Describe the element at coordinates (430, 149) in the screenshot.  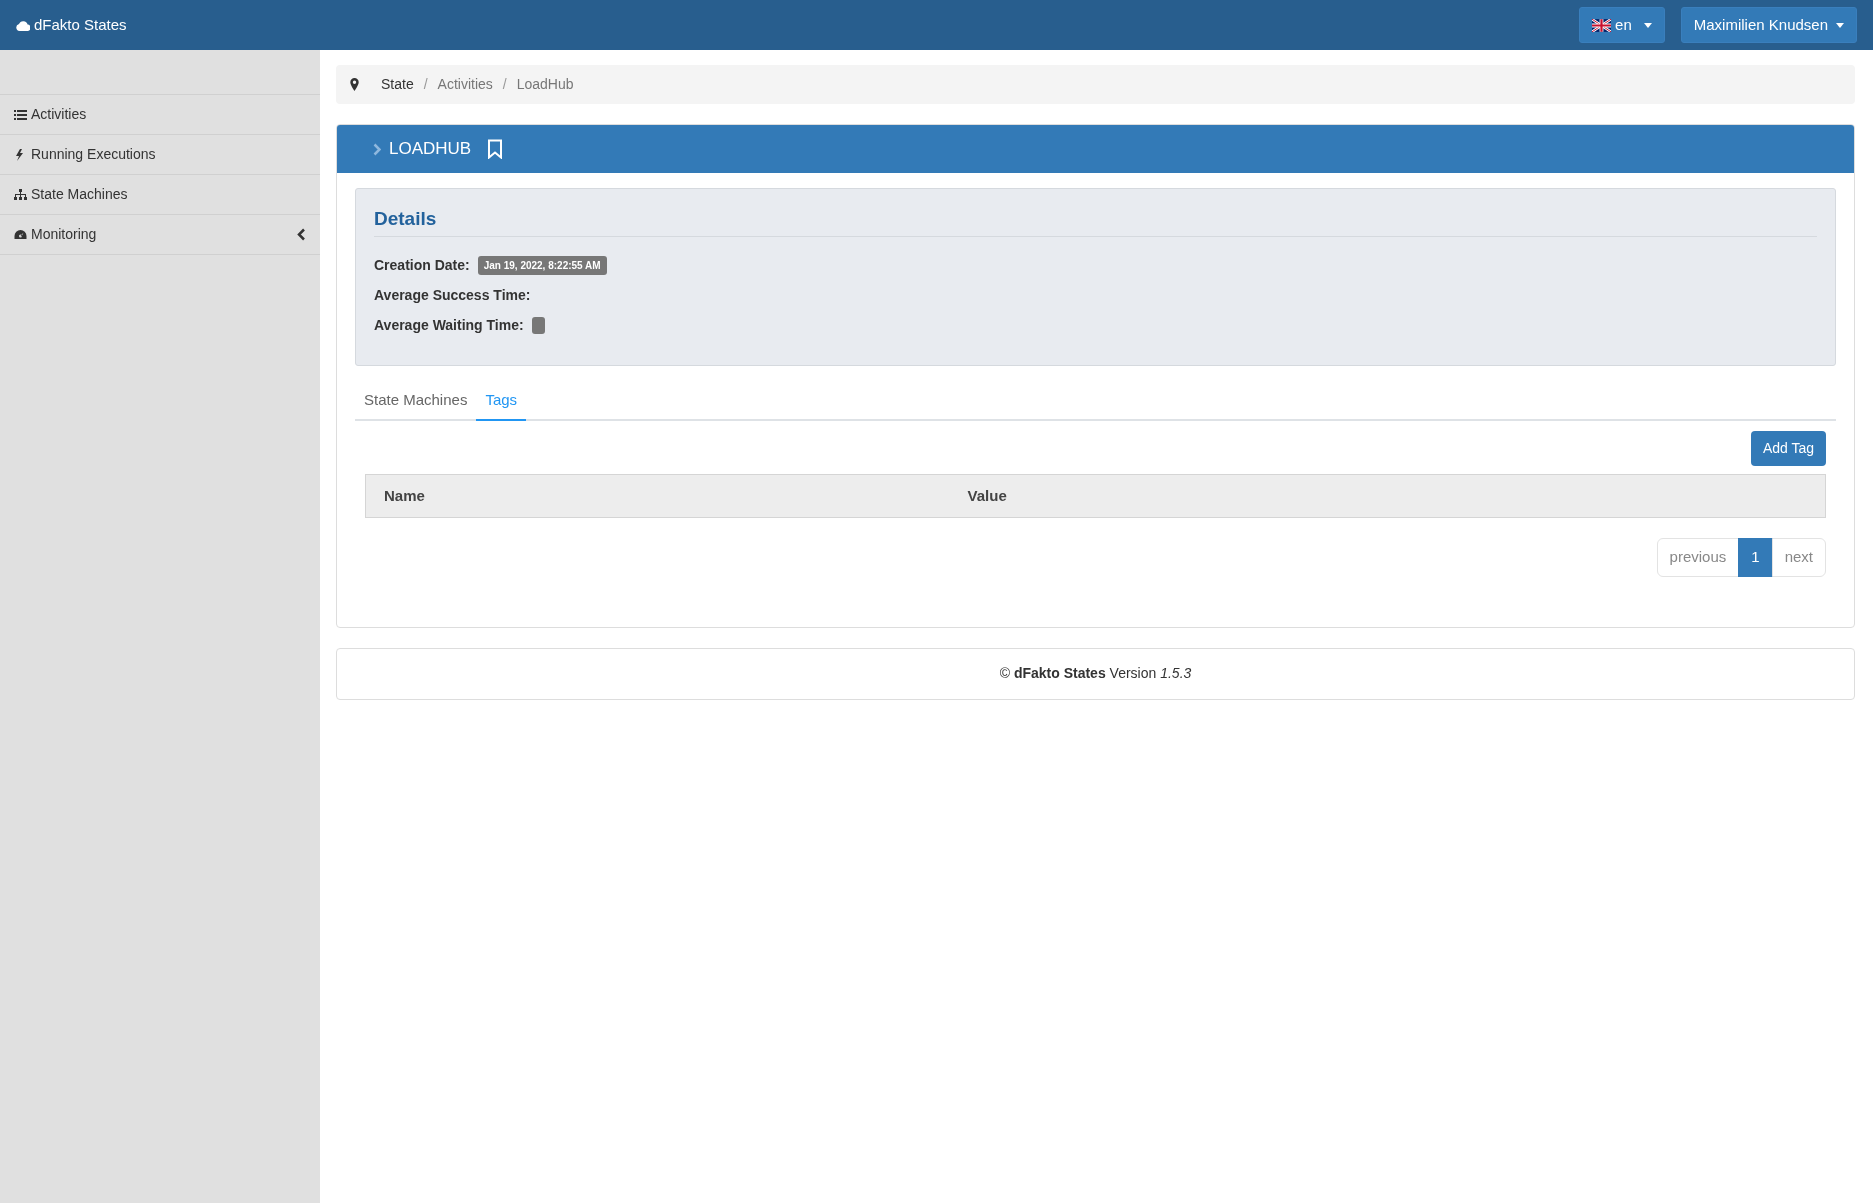
I see `panel-title: LOADHUB` at that location.